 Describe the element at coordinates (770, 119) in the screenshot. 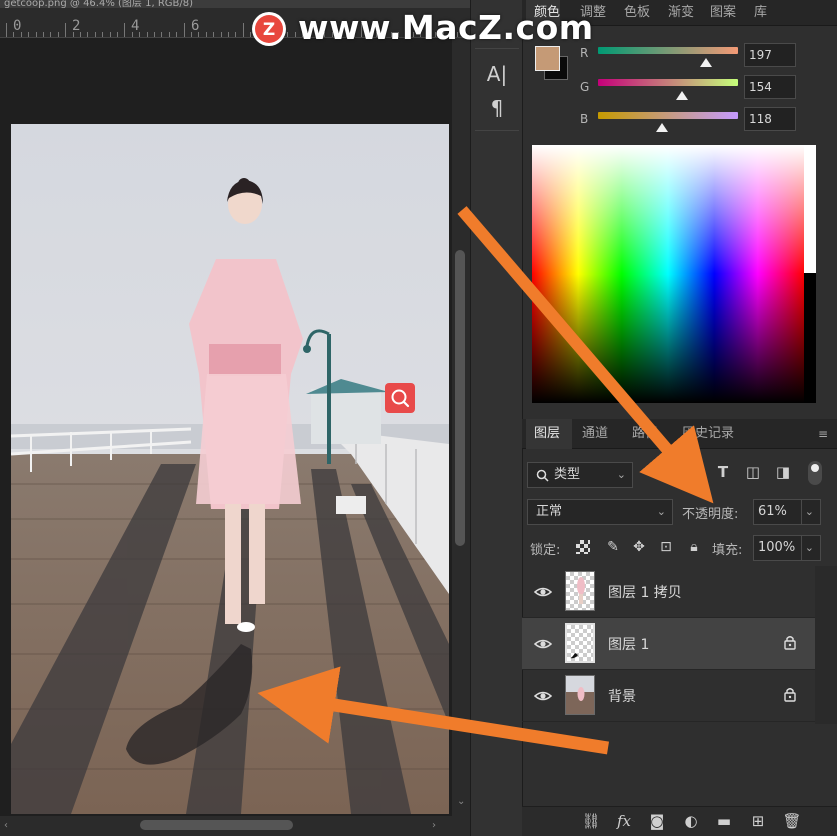

I see `channel-b-value: 118` at that location.